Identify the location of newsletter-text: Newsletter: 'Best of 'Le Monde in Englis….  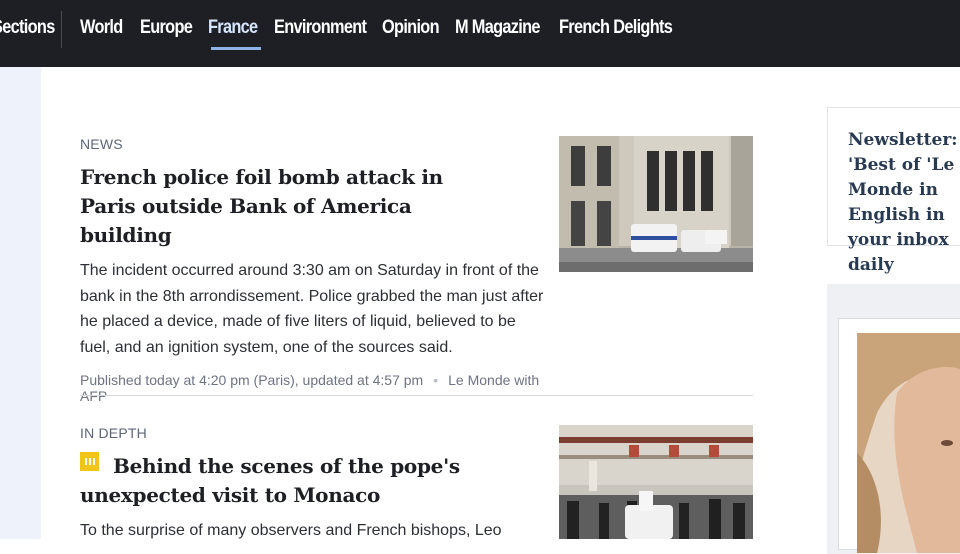
(904, 203).